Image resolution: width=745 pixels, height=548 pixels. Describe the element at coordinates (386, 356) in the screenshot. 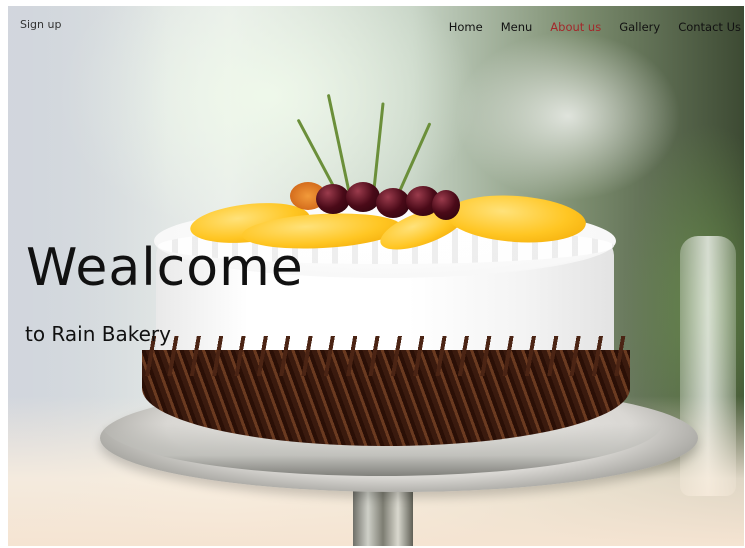

I see `chocolate-shavings-top` at that location.